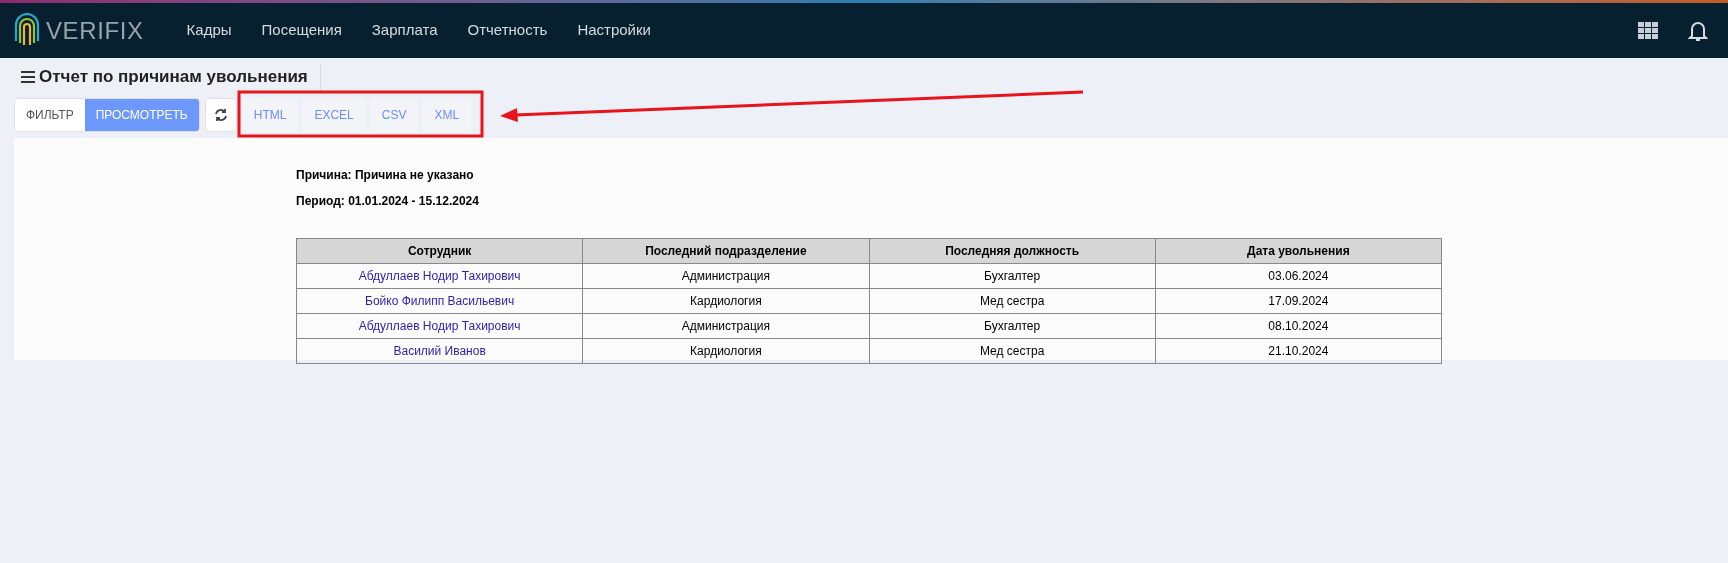  I want to click on apps-grid-icon, so click(1648, 30).